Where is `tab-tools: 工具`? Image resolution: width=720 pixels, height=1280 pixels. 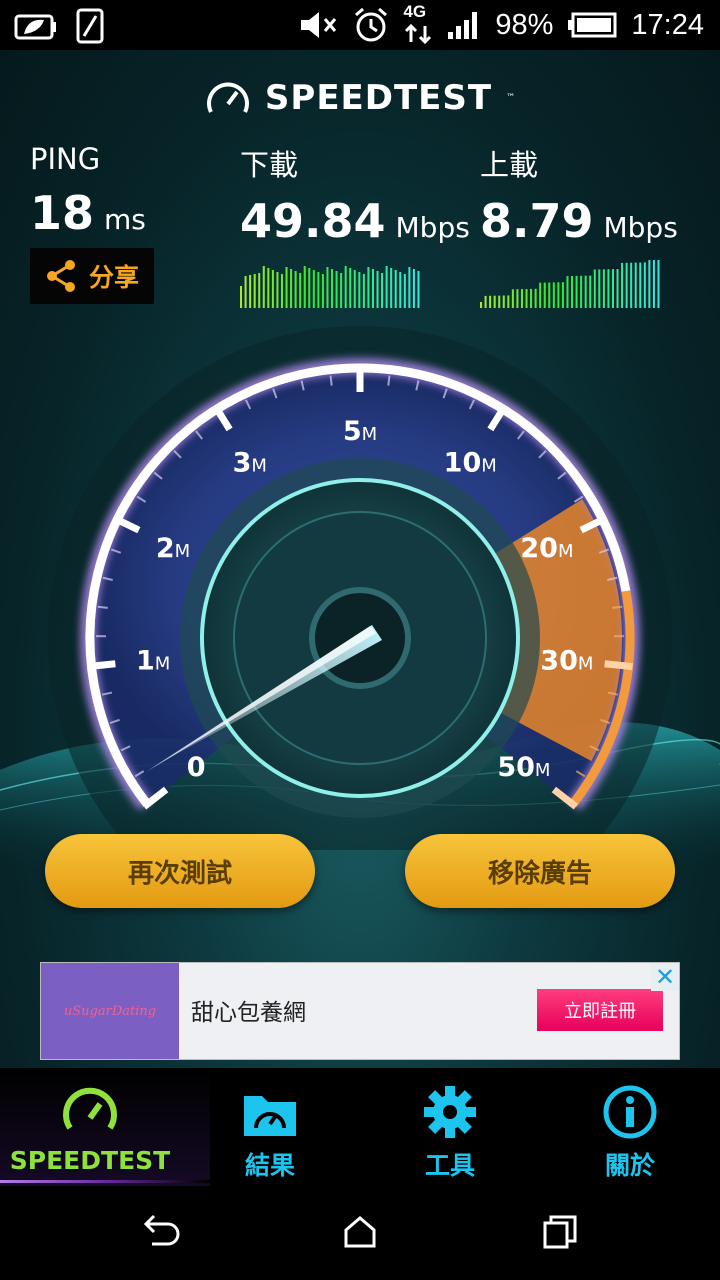
tab-tools: 工具 is located at coordinates (450, 1127).